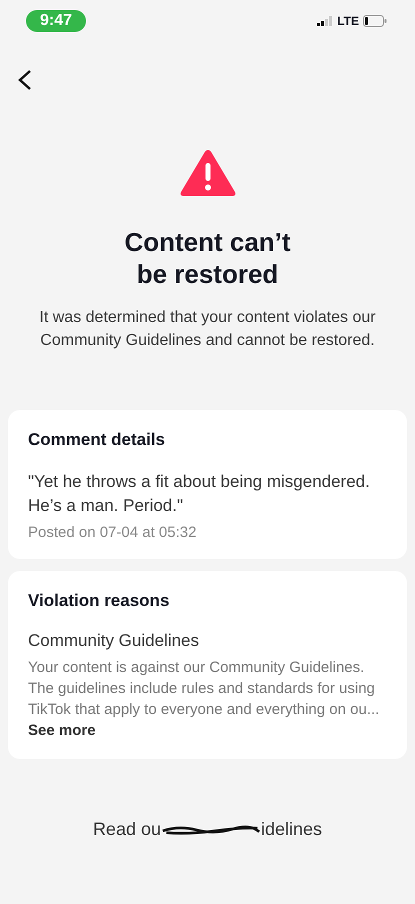  I want to click on card-heading: Violation reasons, so click(99, 601).